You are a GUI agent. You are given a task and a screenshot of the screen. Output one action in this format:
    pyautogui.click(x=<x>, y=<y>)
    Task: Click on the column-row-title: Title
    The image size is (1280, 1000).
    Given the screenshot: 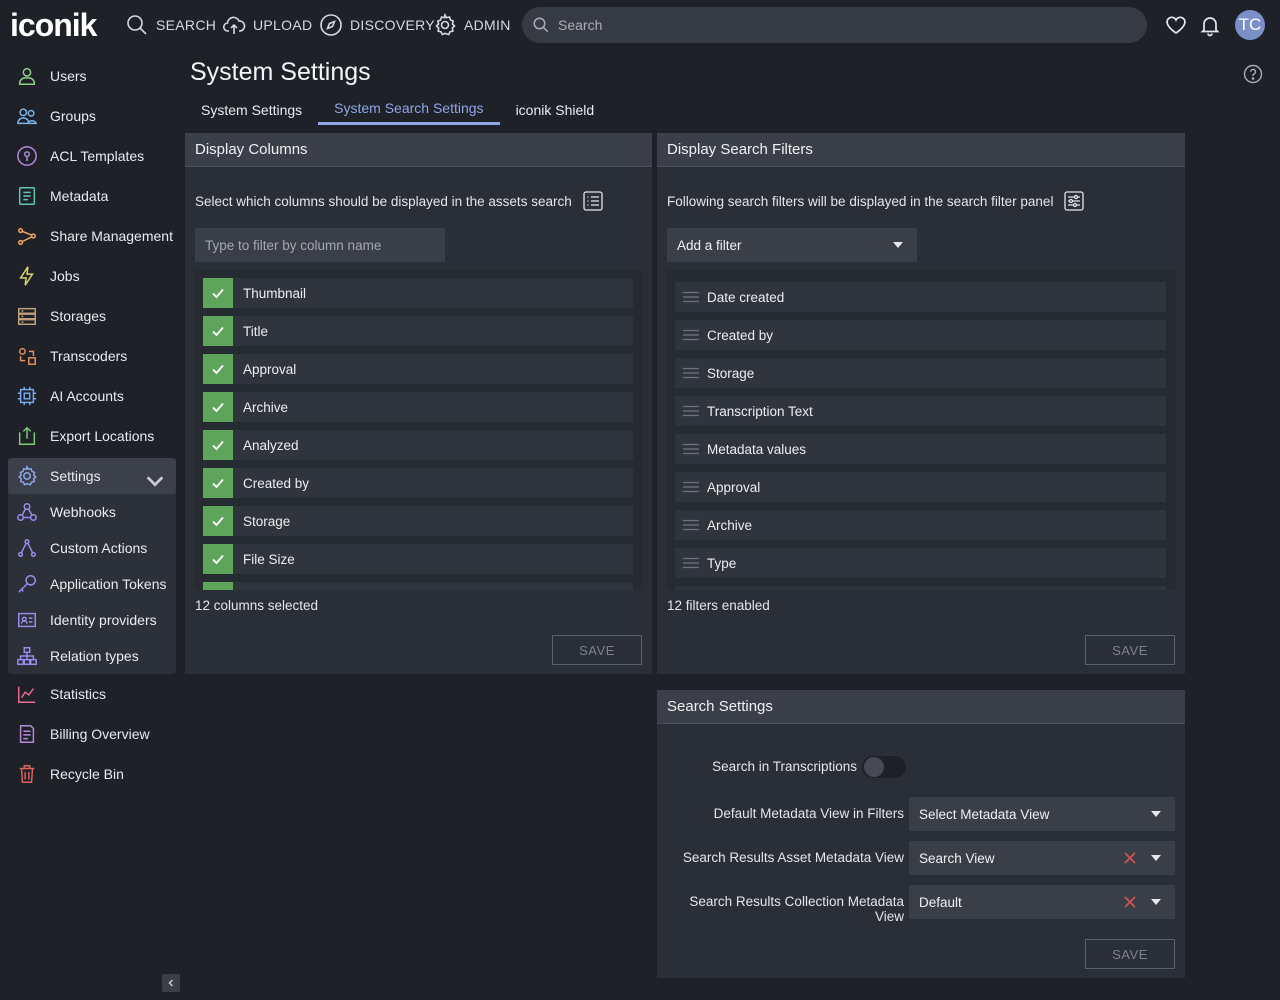 What is the action you would take?
    pyautogui.click(x=418, y=331)
    